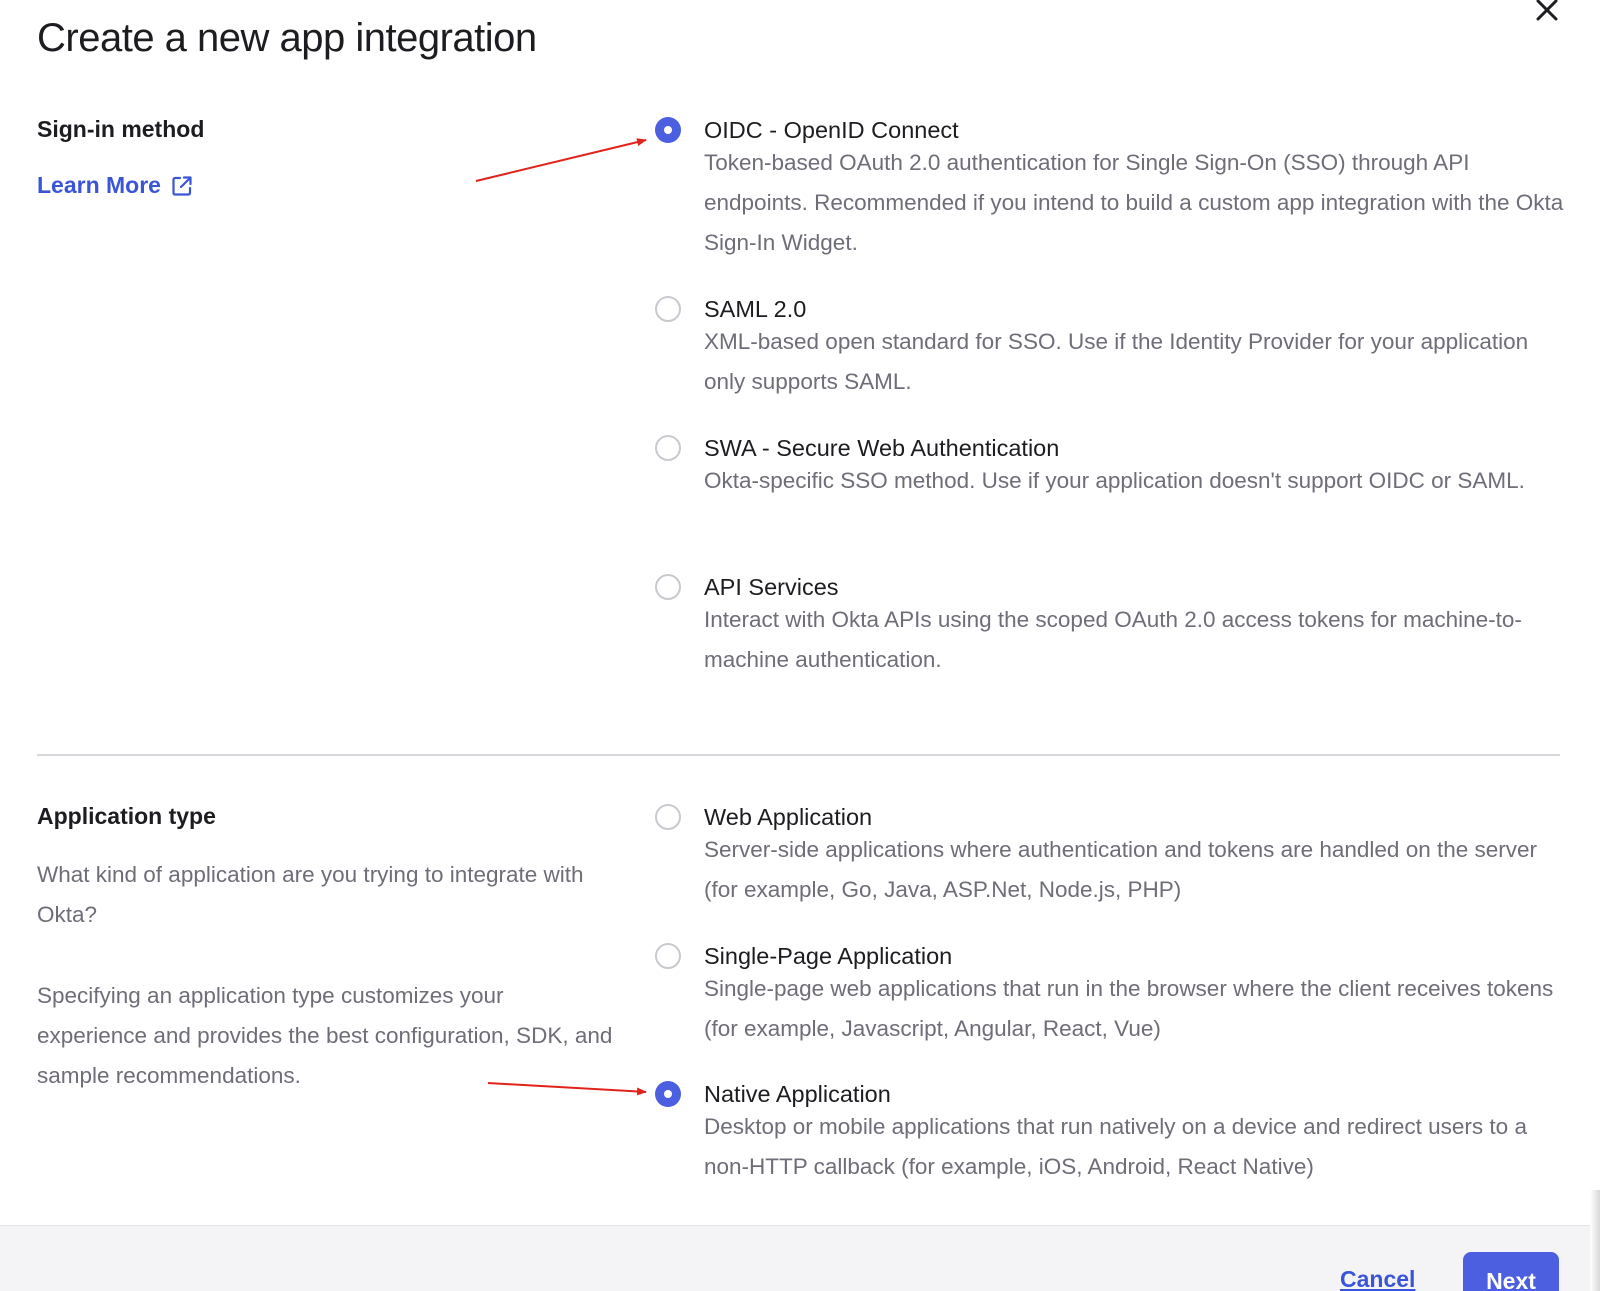 Image resolution: width=1600 pixels, height=1291 pixels. I want to click on radio-api-services, so click(668, 587).